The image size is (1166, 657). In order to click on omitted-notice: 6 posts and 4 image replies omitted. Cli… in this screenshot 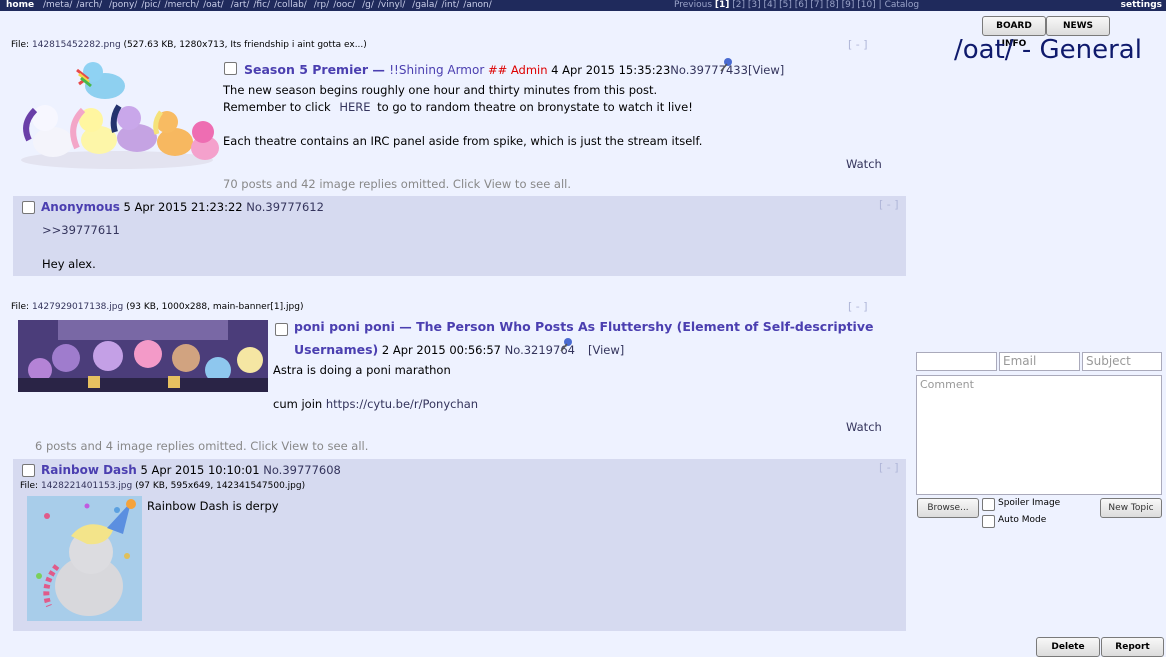, I will do `click(202, 446)`.